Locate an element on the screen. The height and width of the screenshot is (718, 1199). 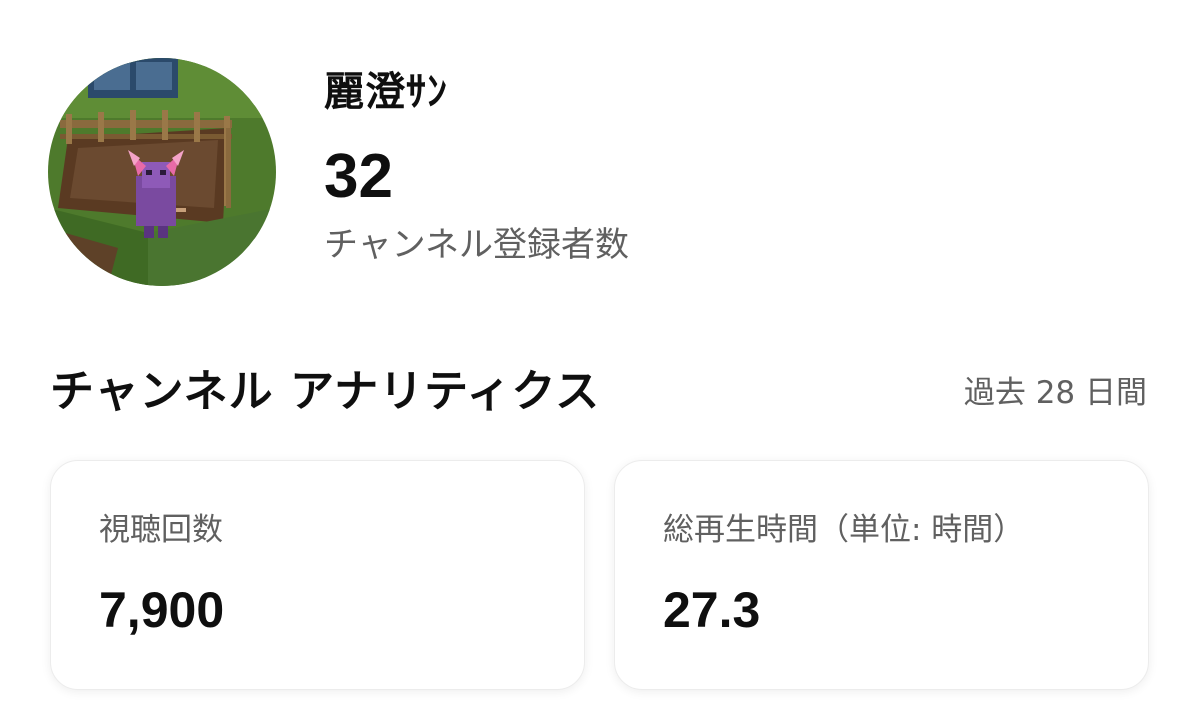
channel-name: 麗澄ｻﾝ is located at coordinates (476, 92).